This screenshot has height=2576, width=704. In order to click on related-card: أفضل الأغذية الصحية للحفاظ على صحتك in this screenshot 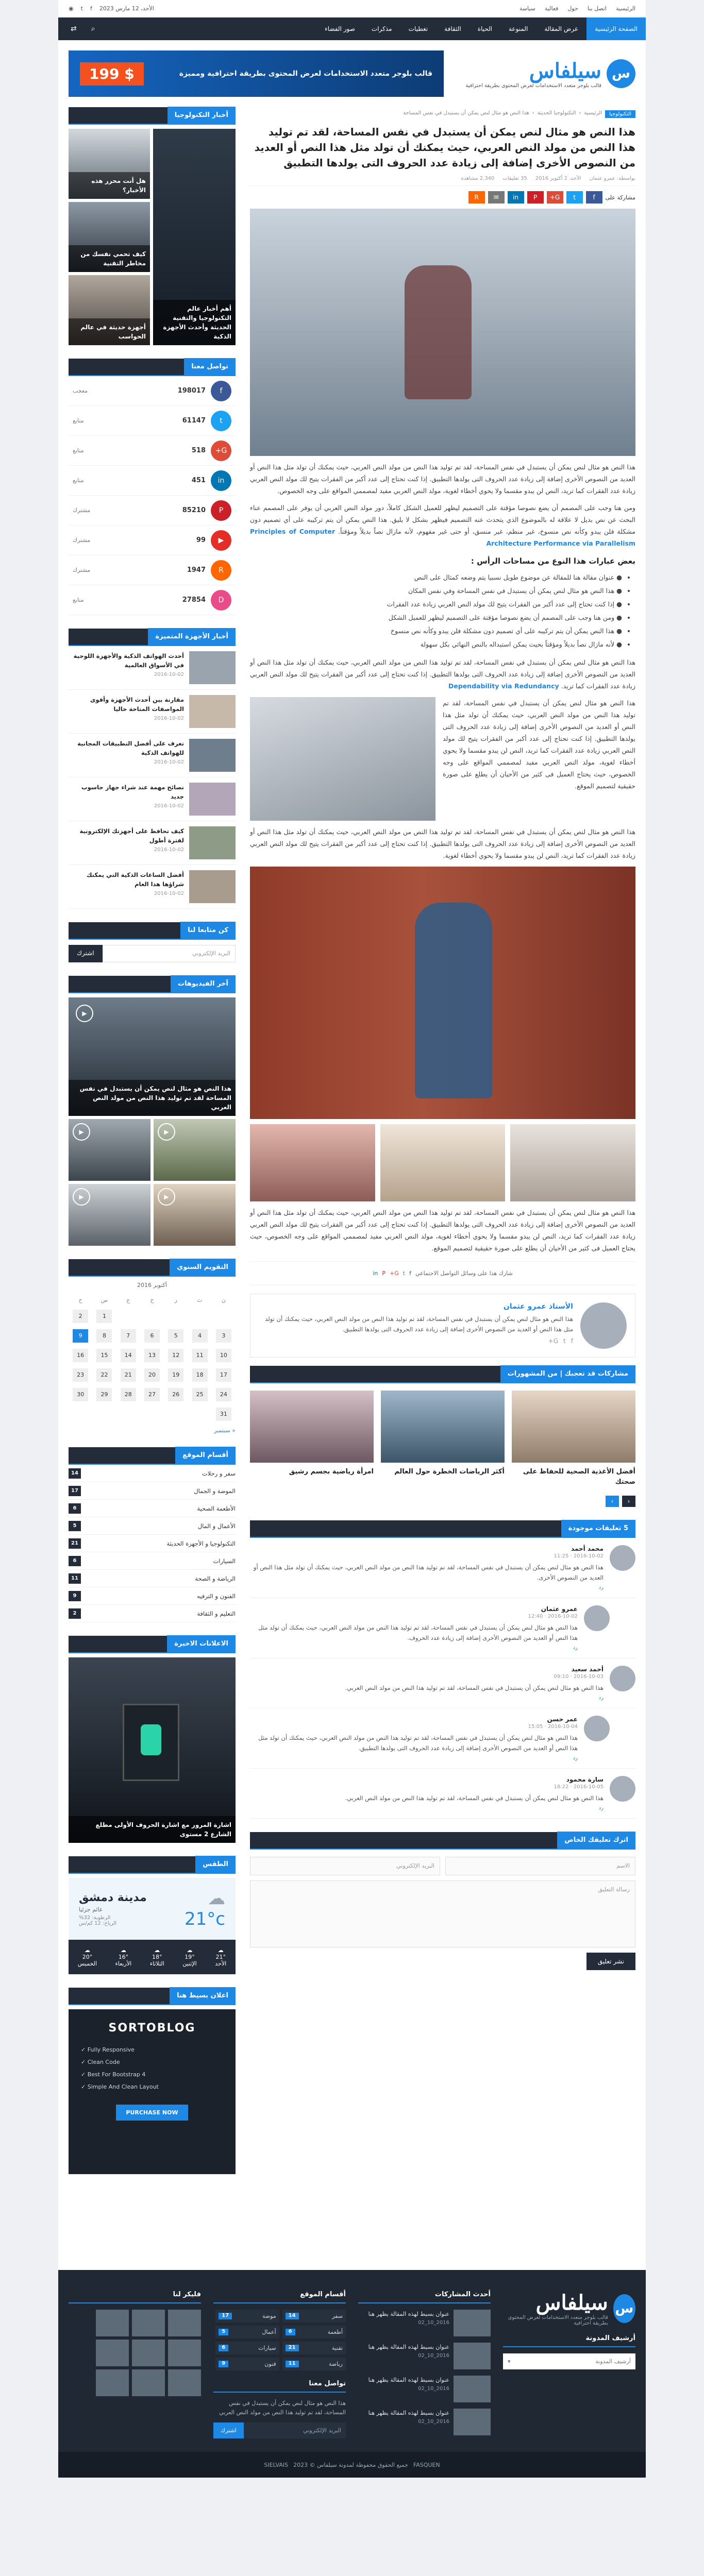, I will do `click(574, 1441)`.